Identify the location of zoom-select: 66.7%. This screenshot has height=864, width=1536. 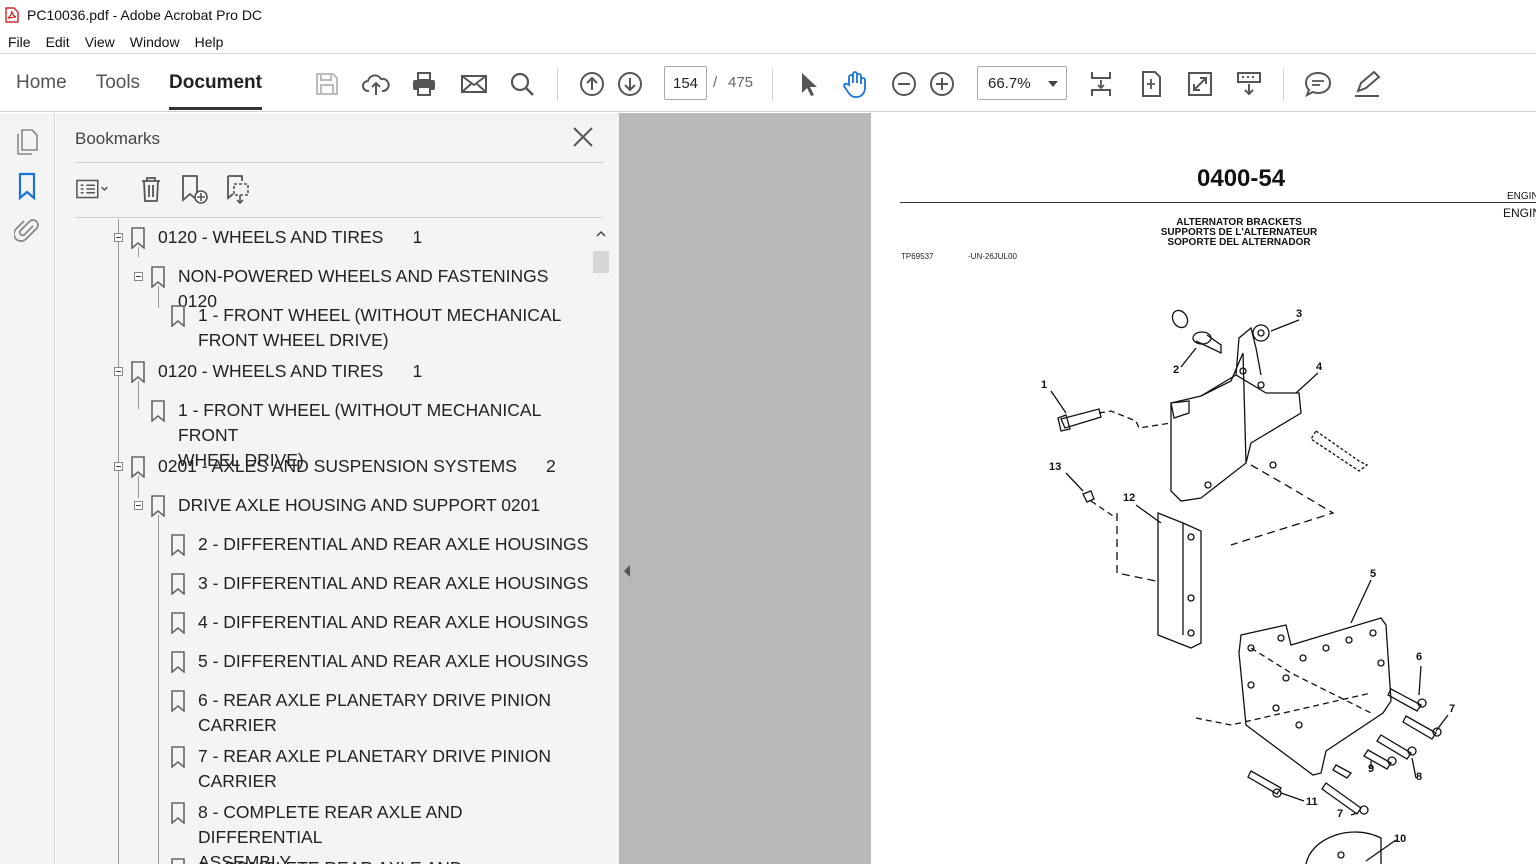
(1022, 83).